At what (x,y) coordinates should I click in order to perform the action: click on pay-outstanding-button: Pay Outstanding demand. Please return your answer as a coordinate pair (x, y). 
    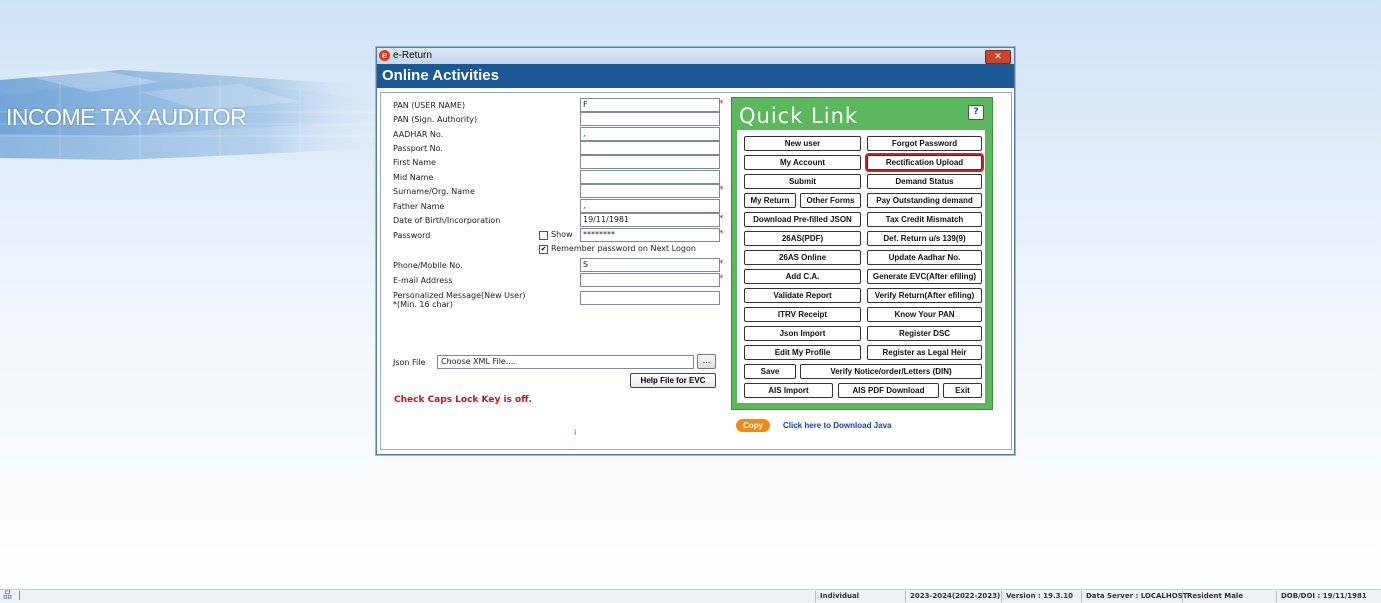
    Looking at the image, I should click on (924, 200).